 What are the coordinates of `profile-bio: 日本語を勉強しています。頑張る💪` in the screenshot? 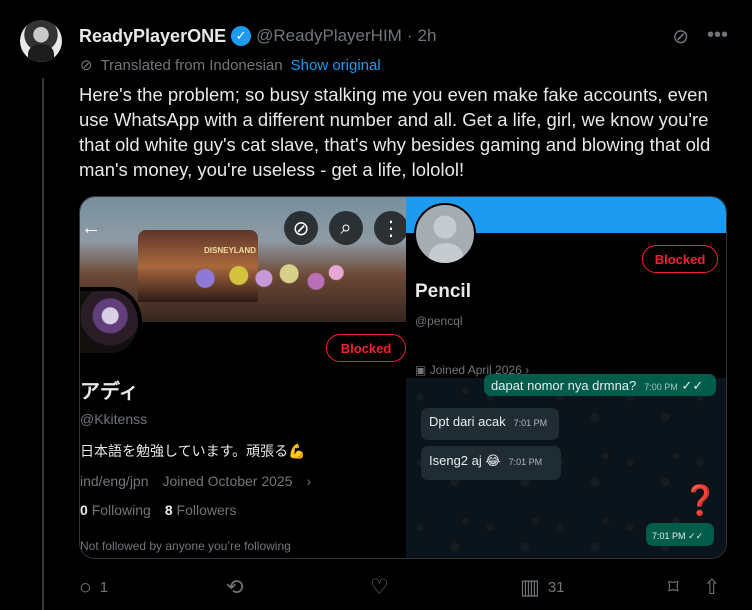 It's located at (193, 451).